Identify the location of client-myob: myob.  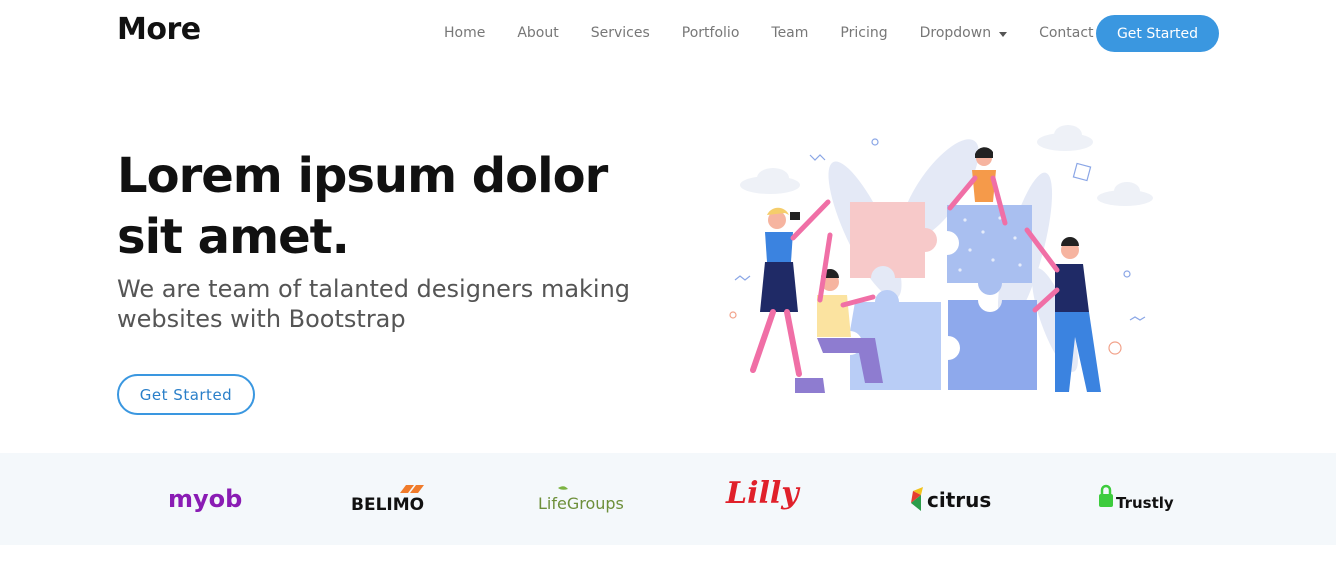
(206, 499).